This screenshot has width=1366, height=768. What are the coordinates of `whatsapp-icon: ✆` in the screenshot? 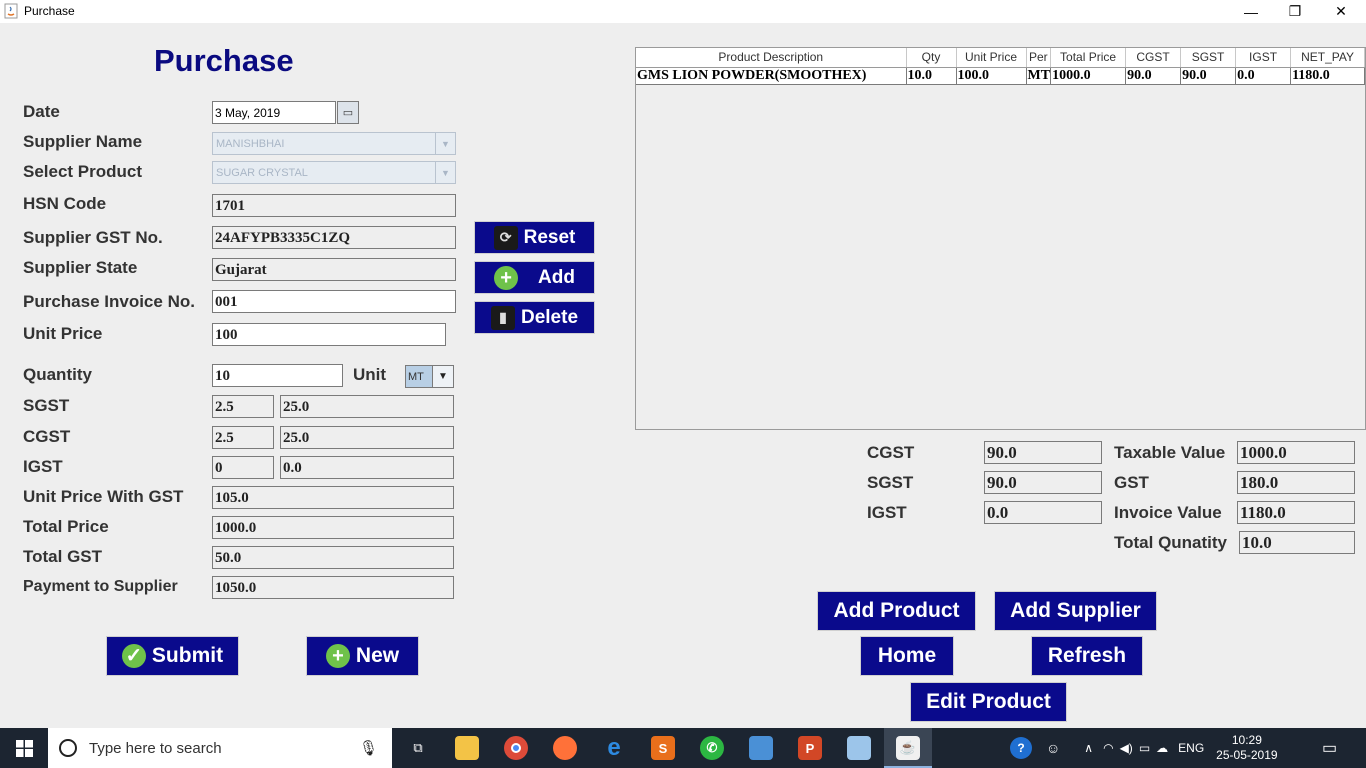 It's located at (712, 748).